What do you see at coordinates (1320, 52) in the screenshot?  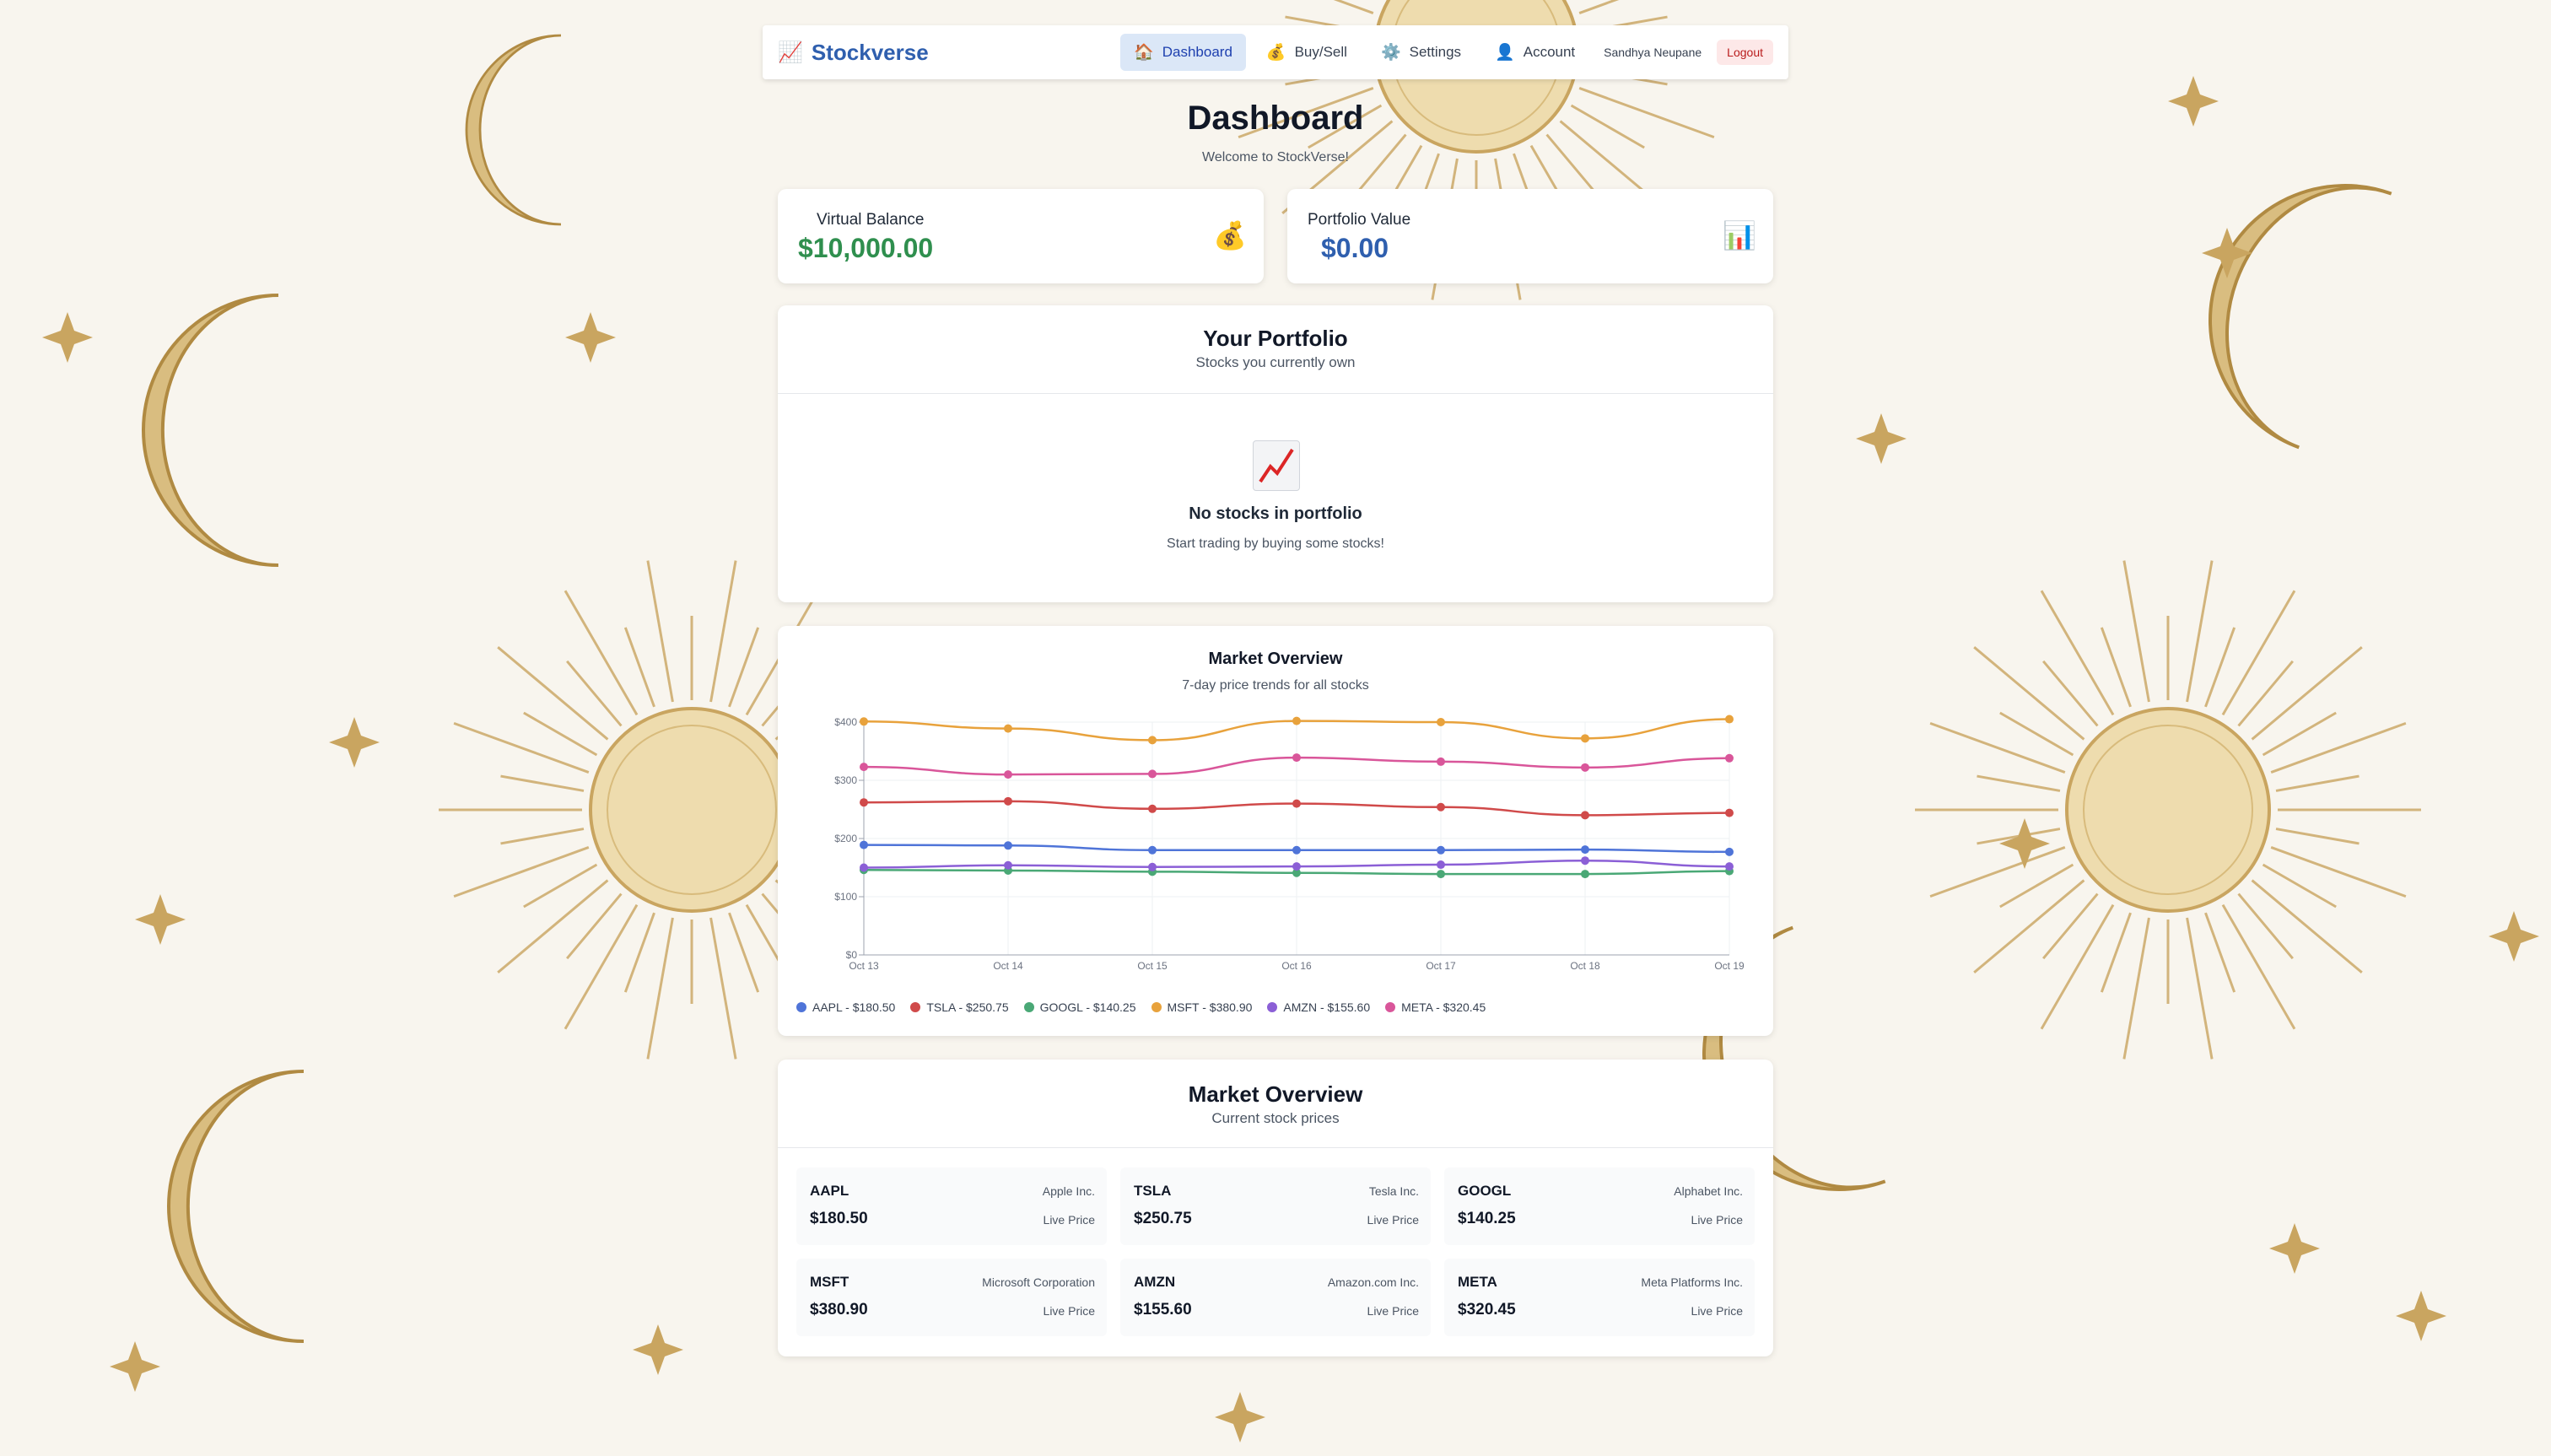 I see `nav-buy-sell-label: Buy/Sell` at bounding box center [1320, 52].